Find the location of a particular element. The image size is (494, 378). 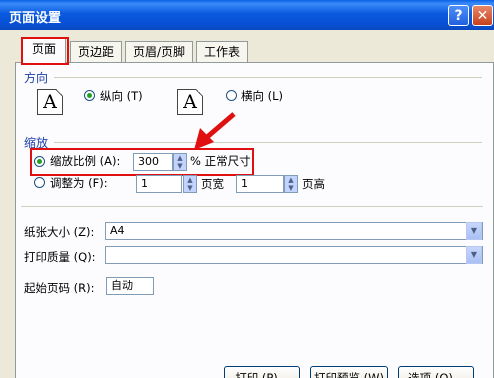

tab-sheet: 工作表 is located at coordinates (222, 51).